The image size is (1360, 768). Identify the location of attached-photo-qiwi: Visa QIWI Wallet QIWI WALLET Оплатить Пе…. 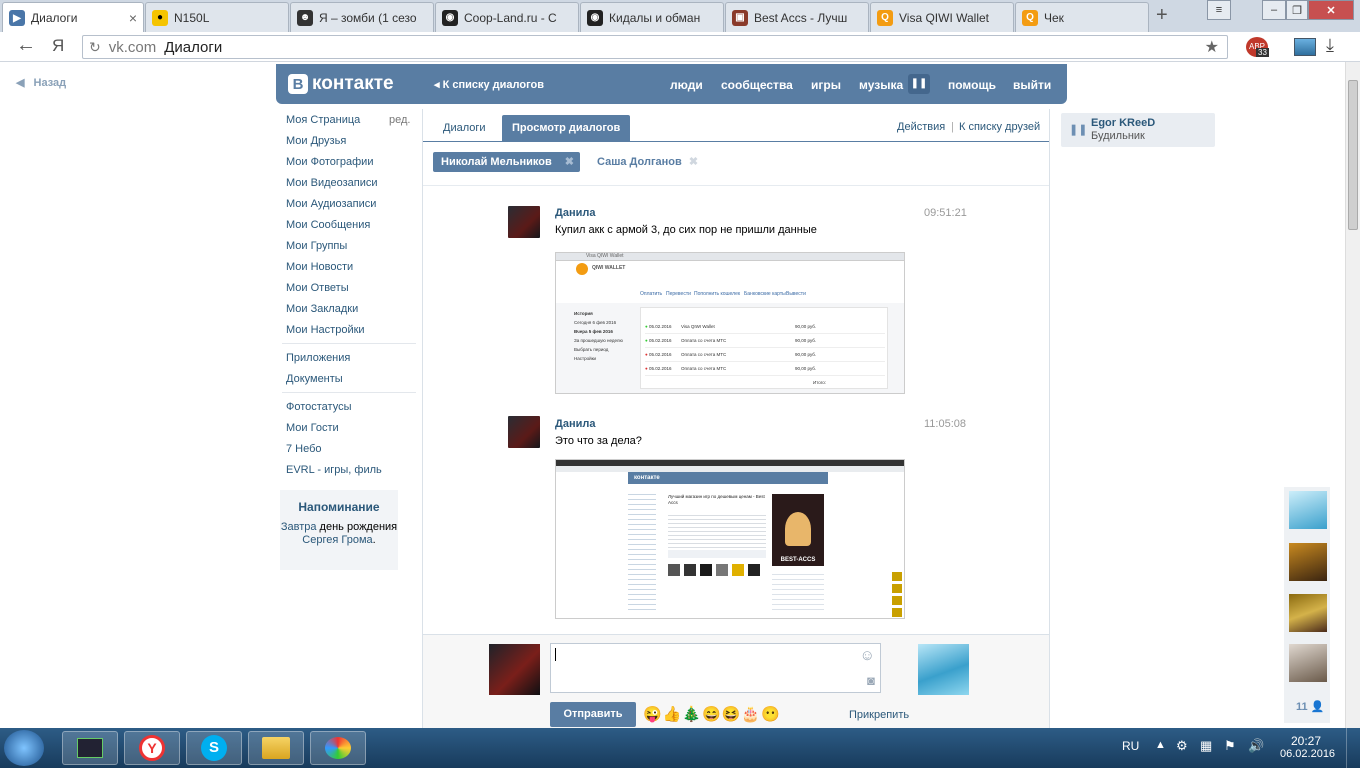
(730, 323).